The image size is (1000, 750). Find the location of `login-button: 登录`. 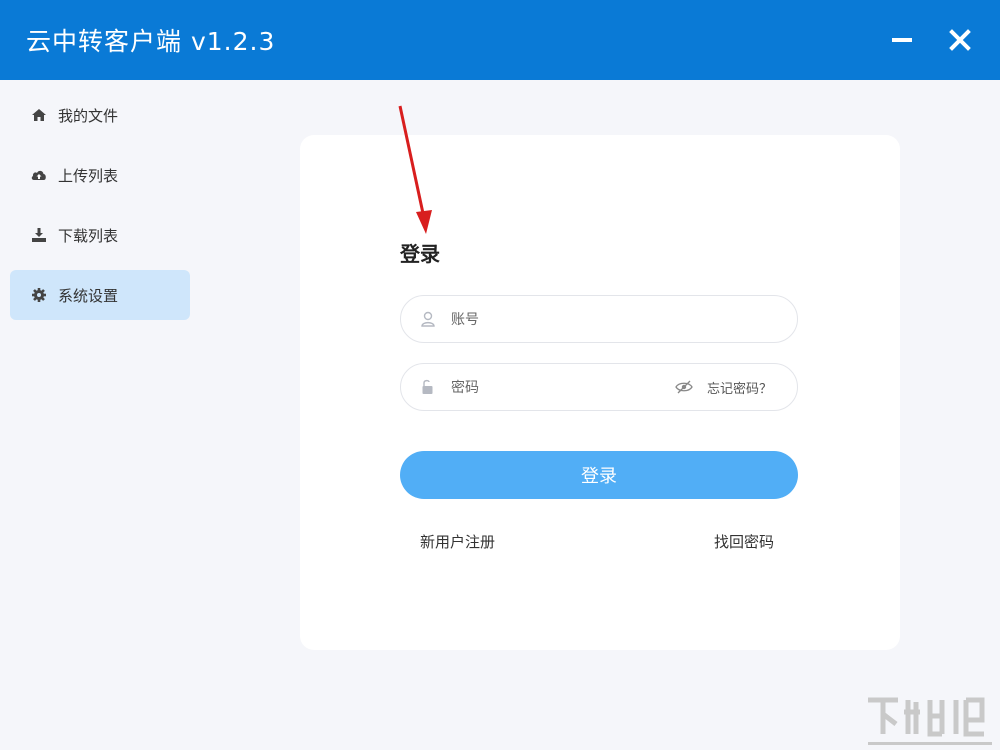

login-button: 登录 is located at coordinates (599, 475).